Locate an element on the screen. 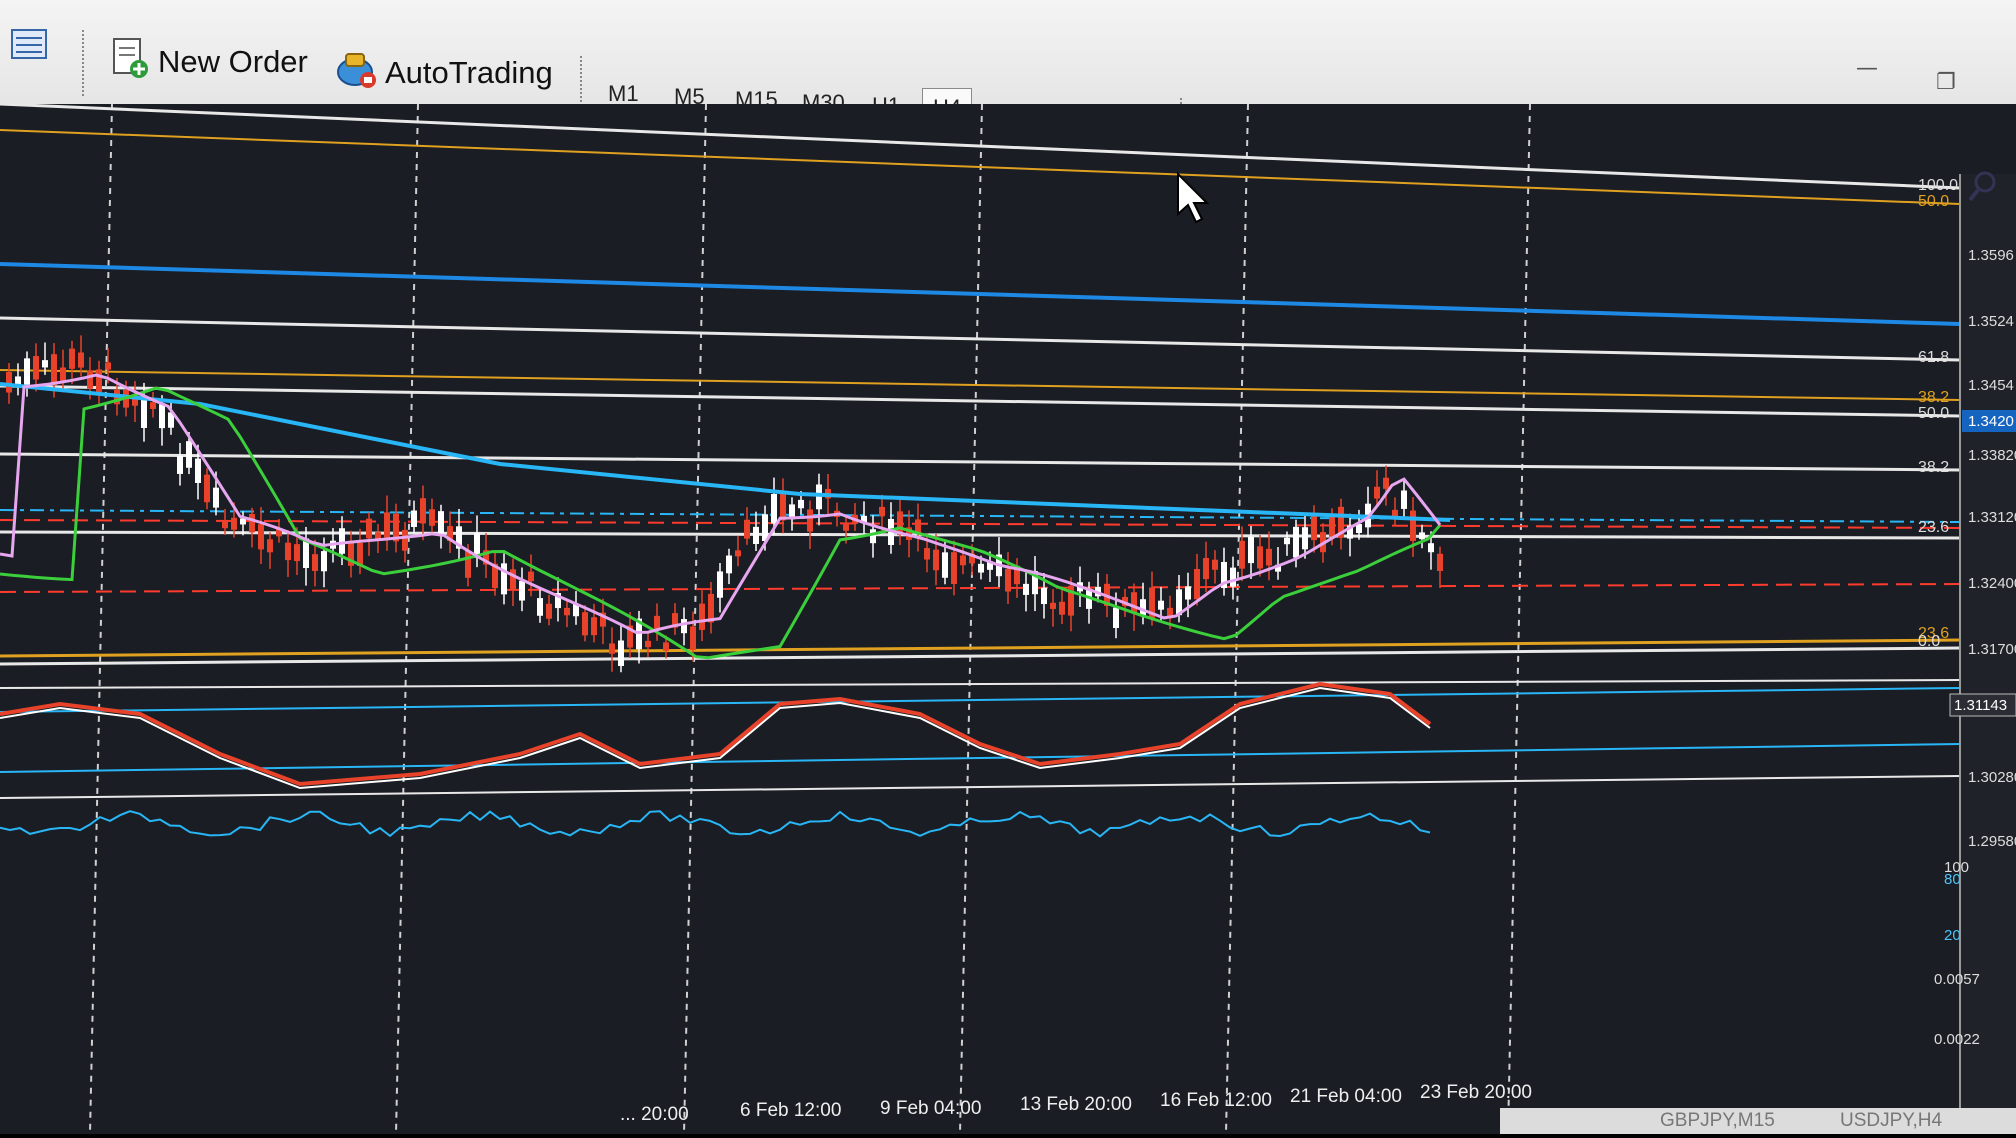 Image resolution: width=2016 pixels, height=1138 pixels. market-watch-icon is located at coordinates (30, 44).